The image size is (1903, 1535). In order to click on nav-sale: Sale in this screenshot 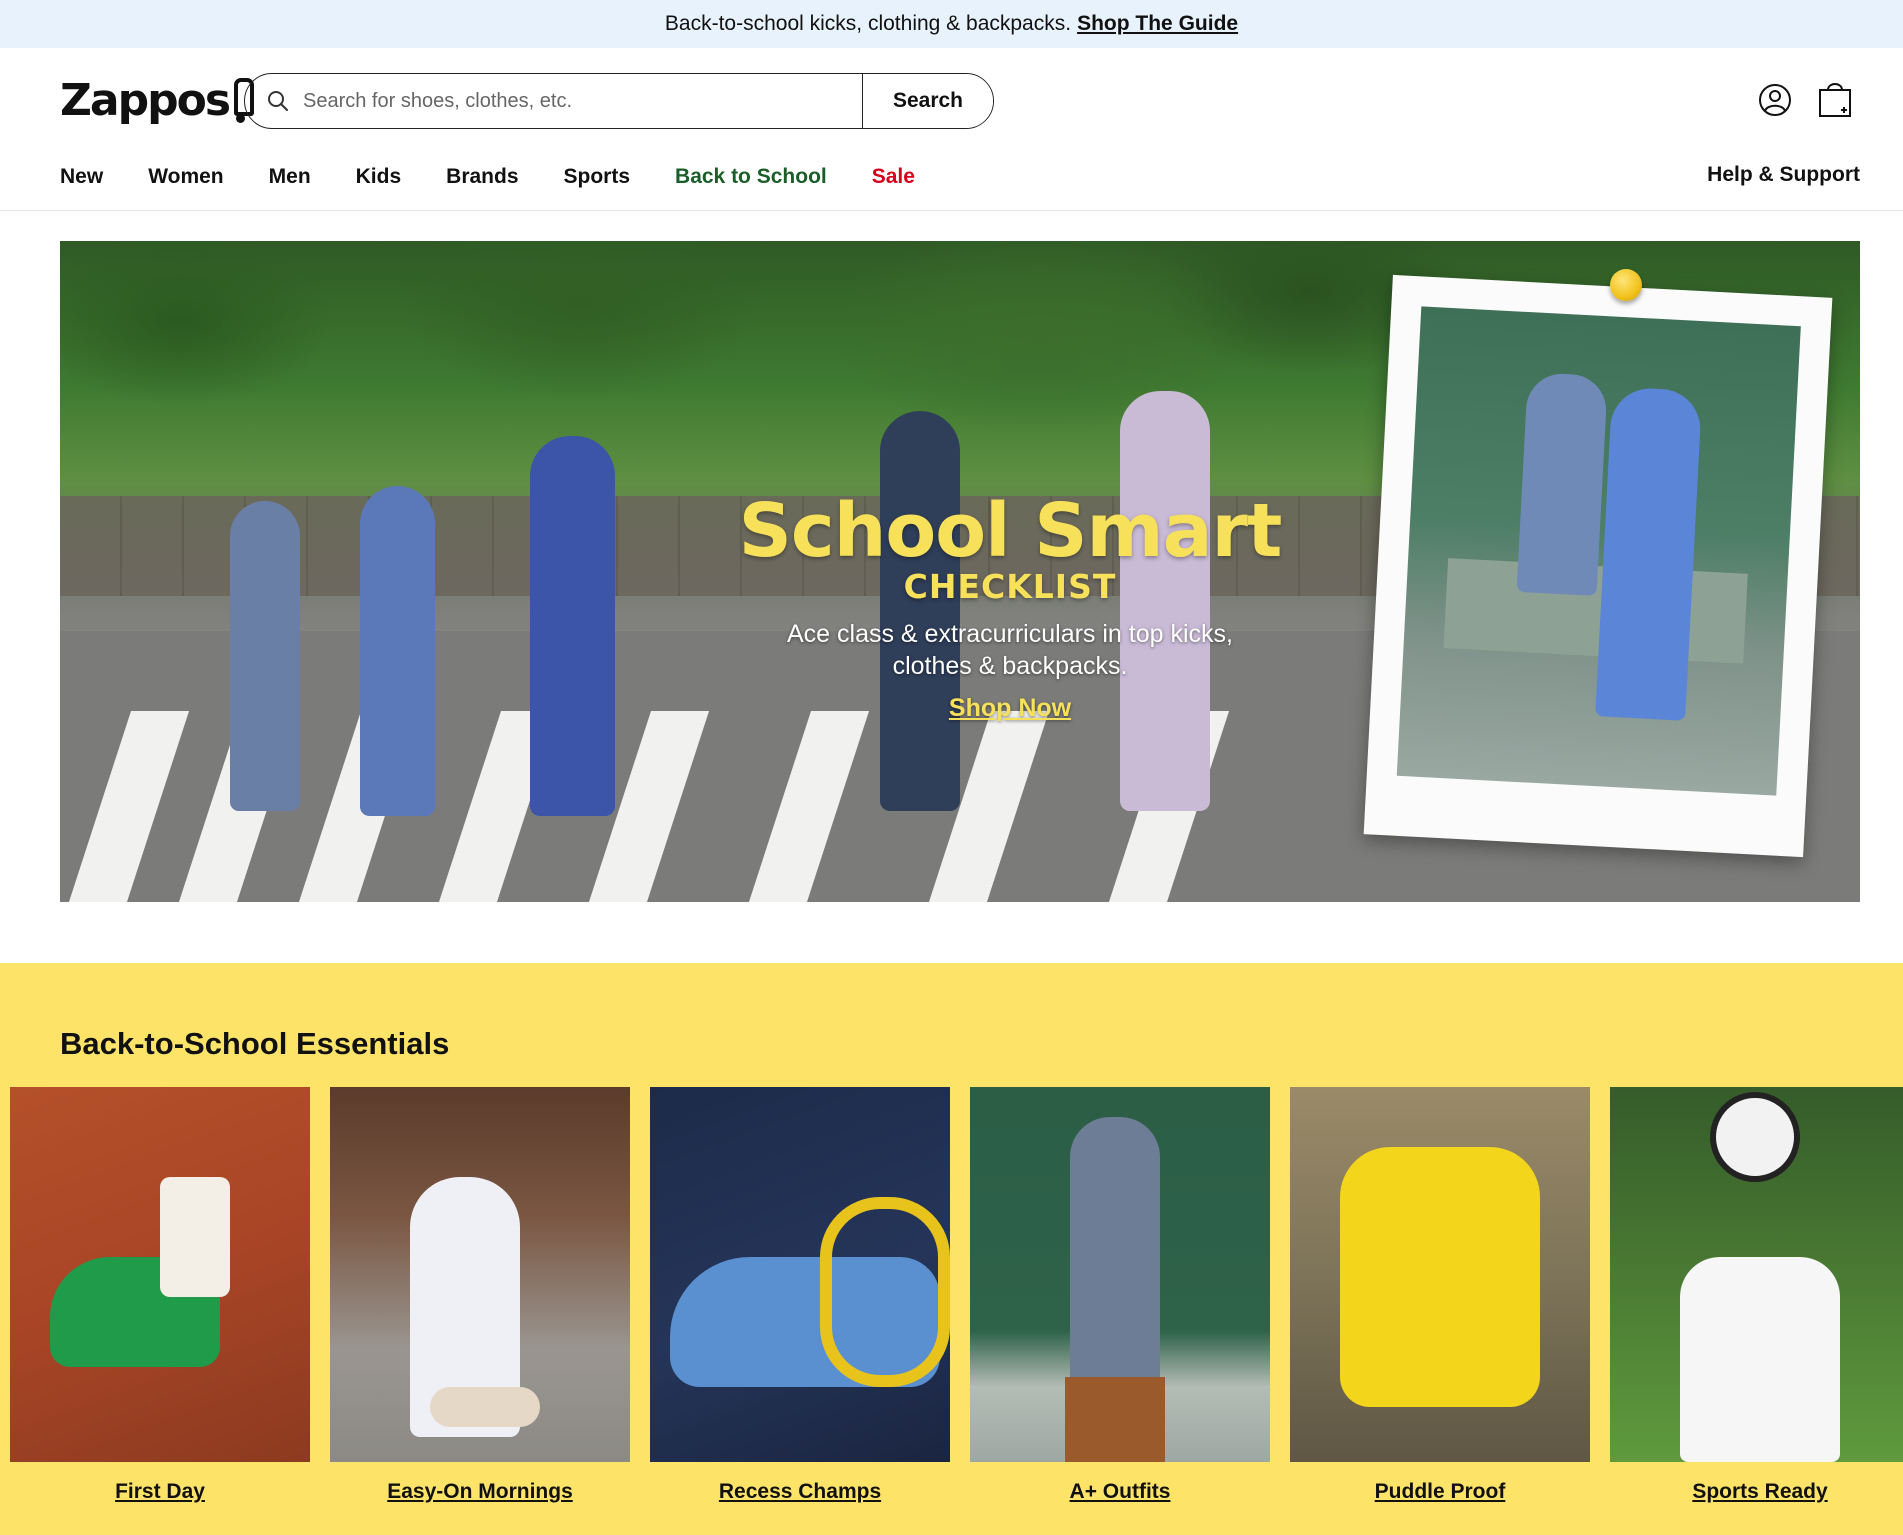, I will do `click(893, 177)`.